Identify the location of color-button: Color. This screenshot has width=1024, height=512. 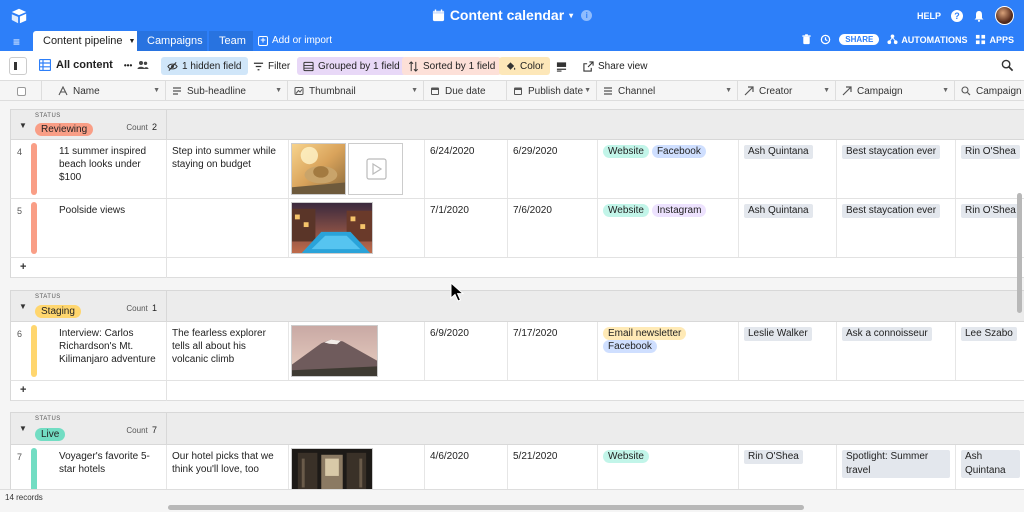
(524, 66).